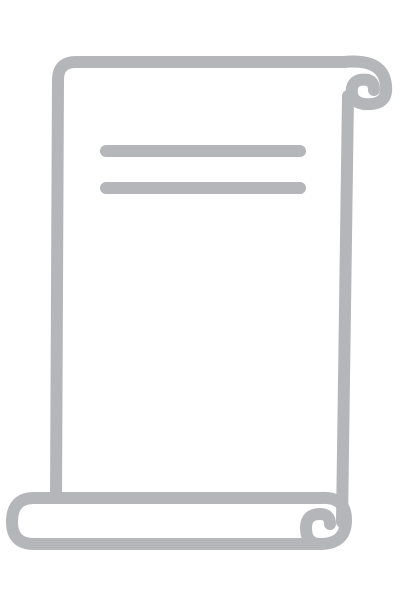 The height and width of the screenshot is (600, 400). What do you see at coordinates (326, 520) in the screenshot?
I see `bottom-roll-curl` at bounding box center [326, 520].